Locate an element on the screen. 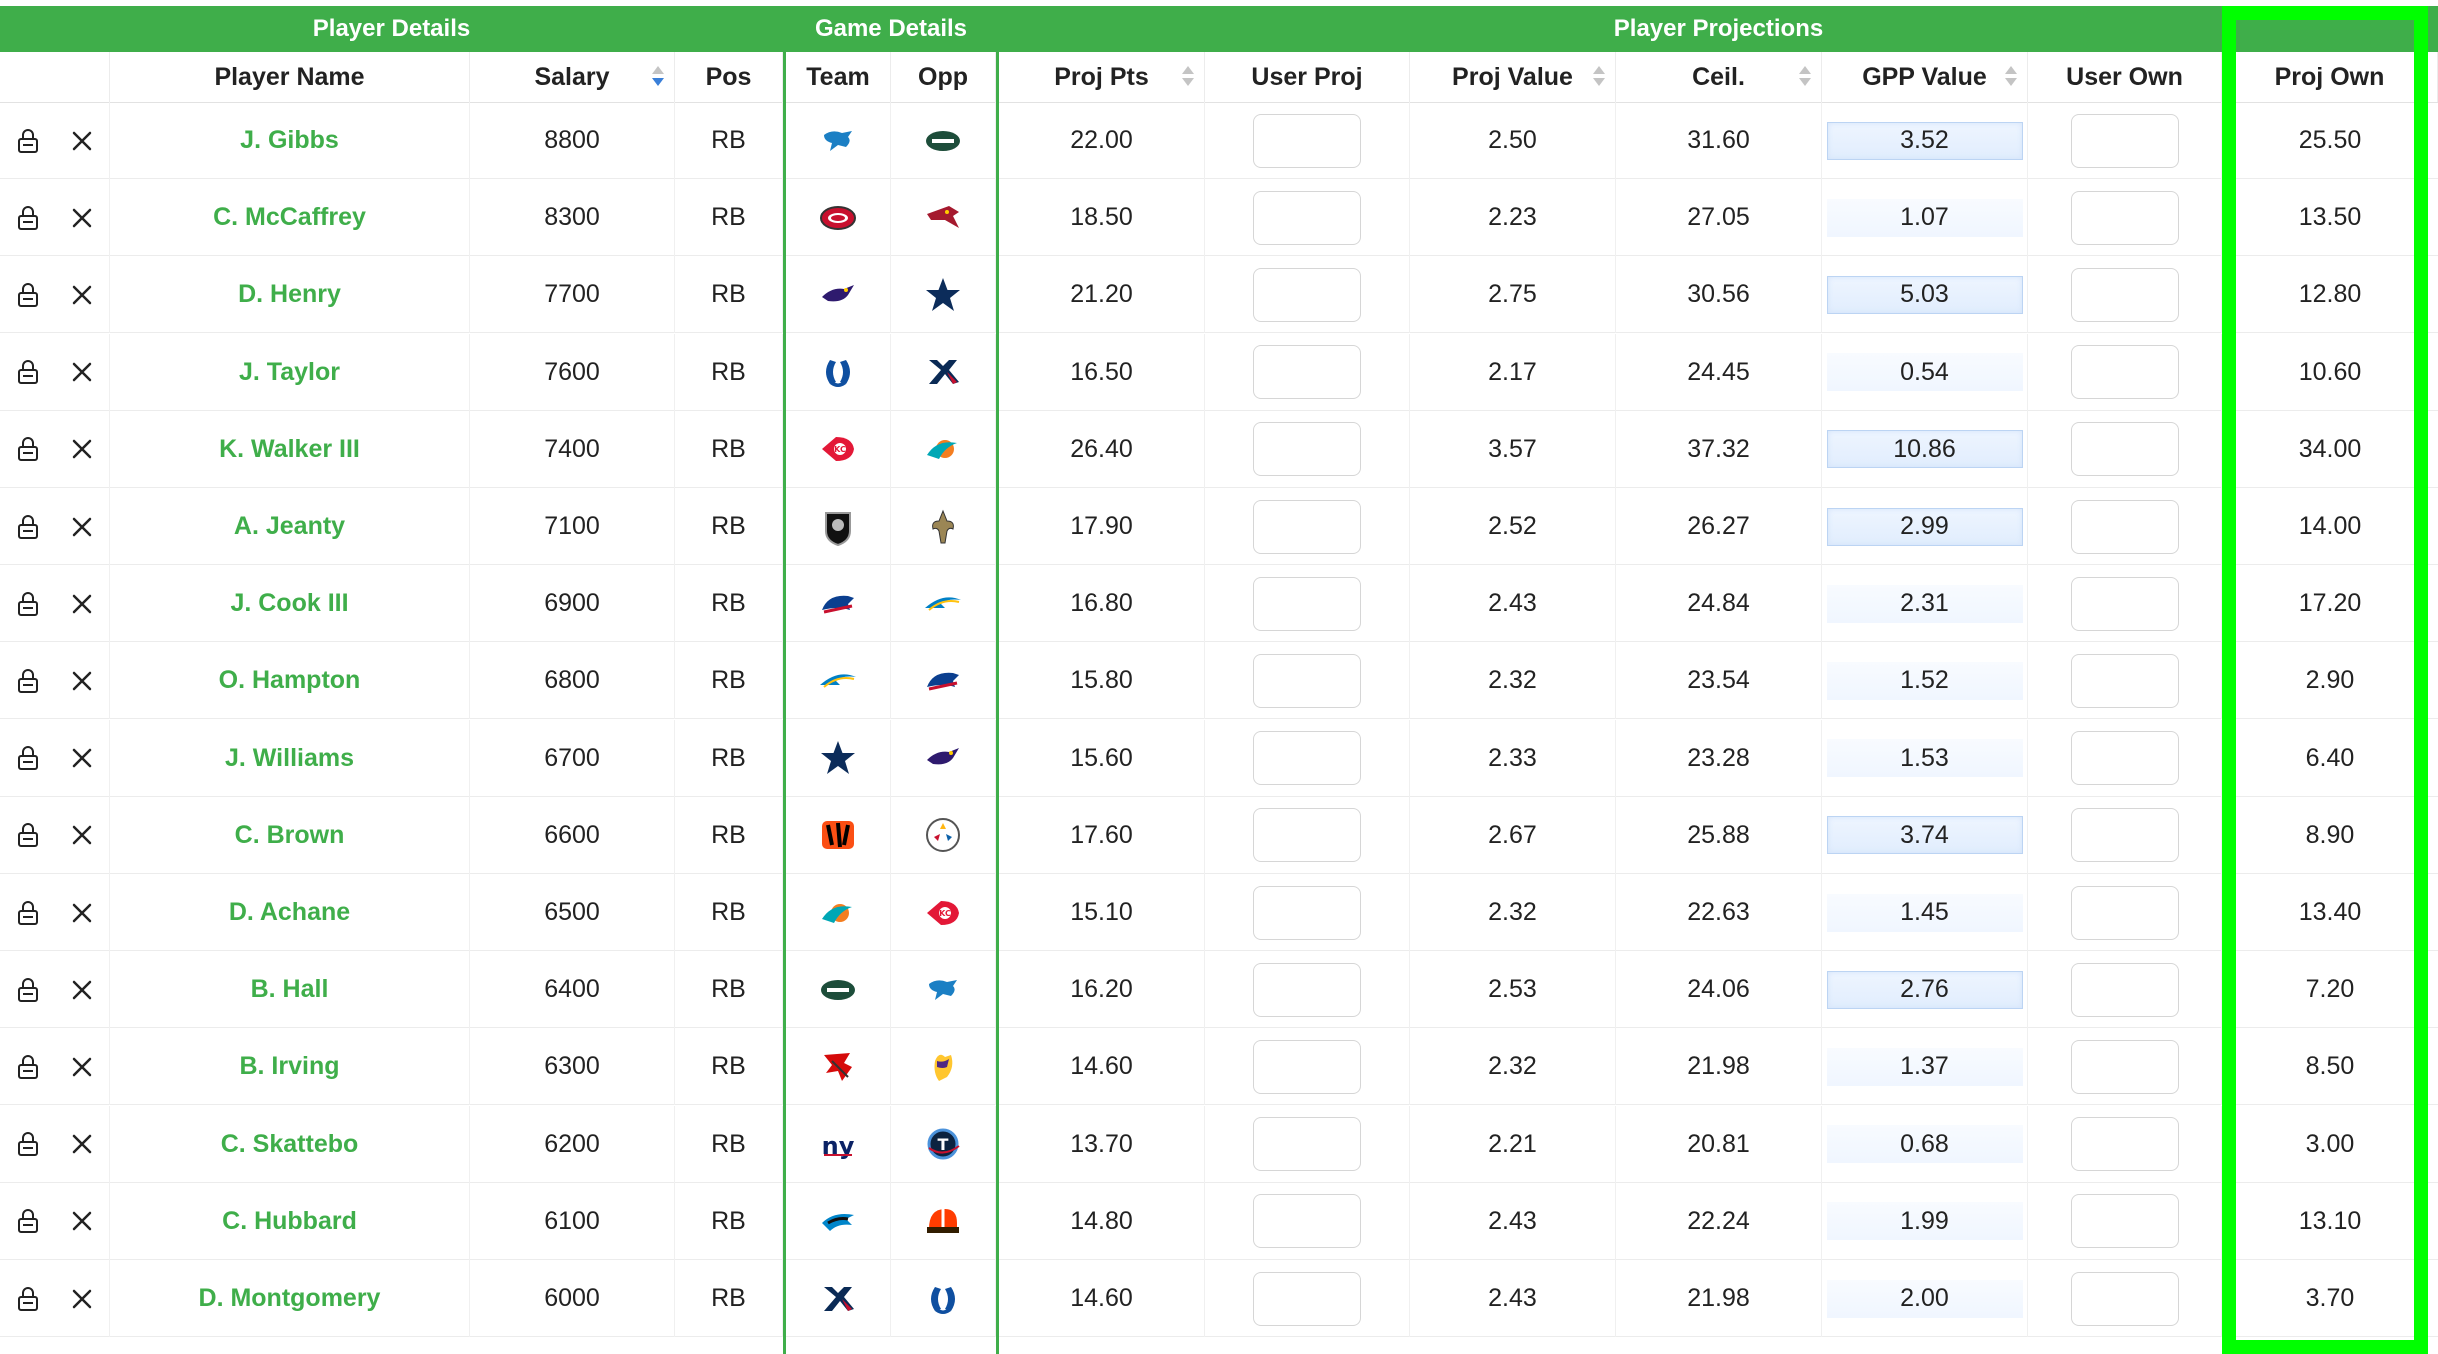 The image size is (2438, 1354). player-name-link: J. Cook III is located at coordinates (290, 604).